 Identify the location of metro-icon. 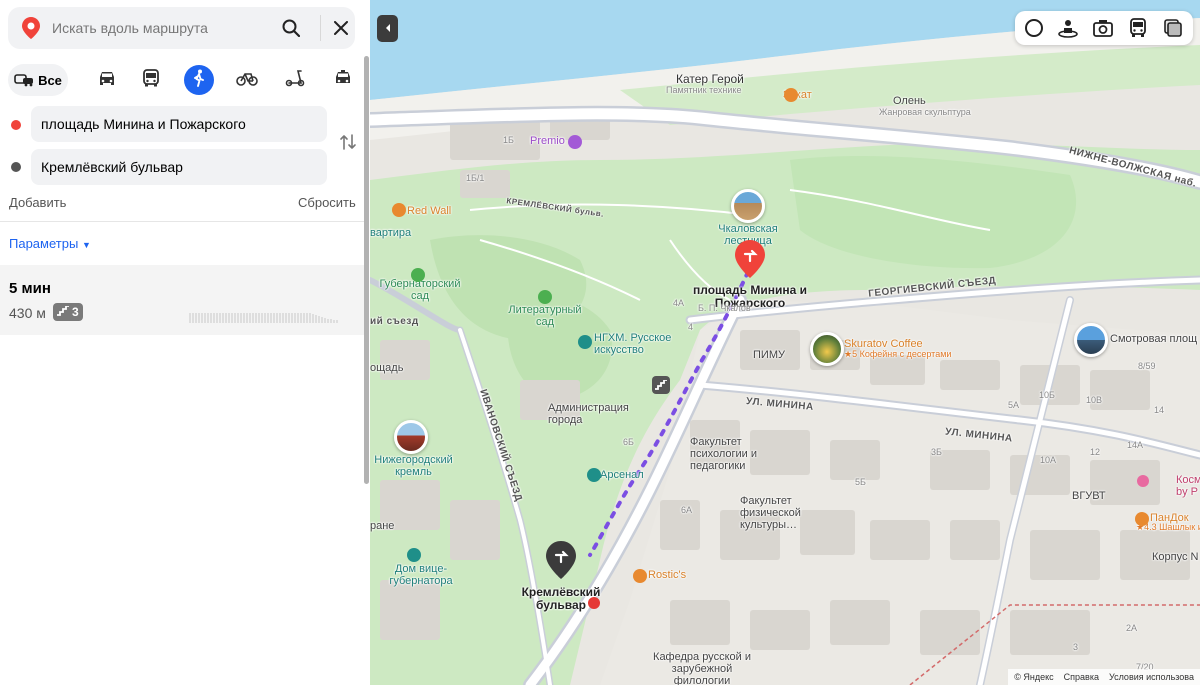
(594, 603).